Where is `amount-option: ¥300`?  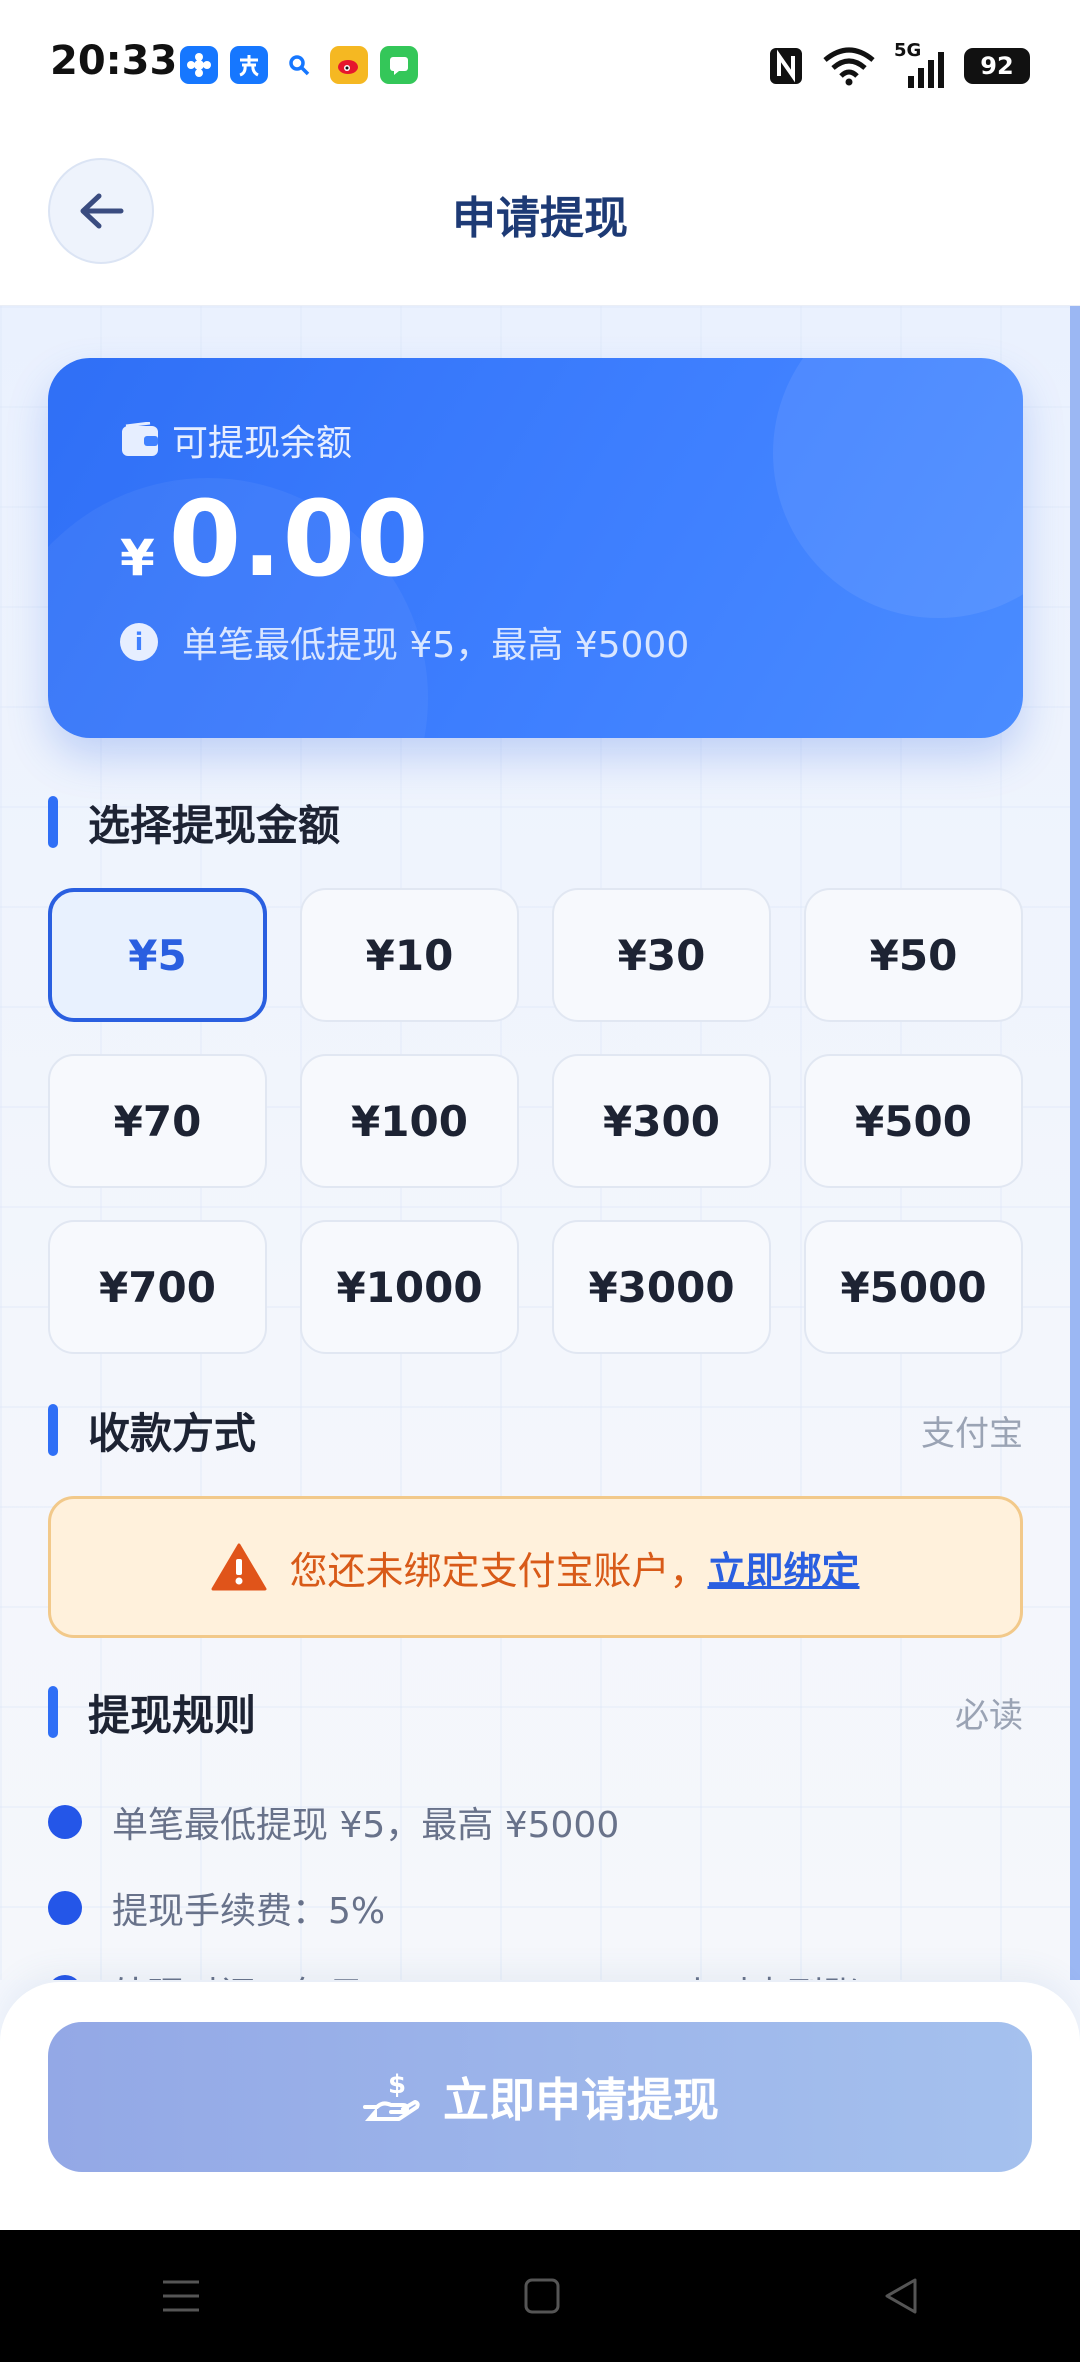 amount-option: ¥300 is located at coordinates (661, 1121).